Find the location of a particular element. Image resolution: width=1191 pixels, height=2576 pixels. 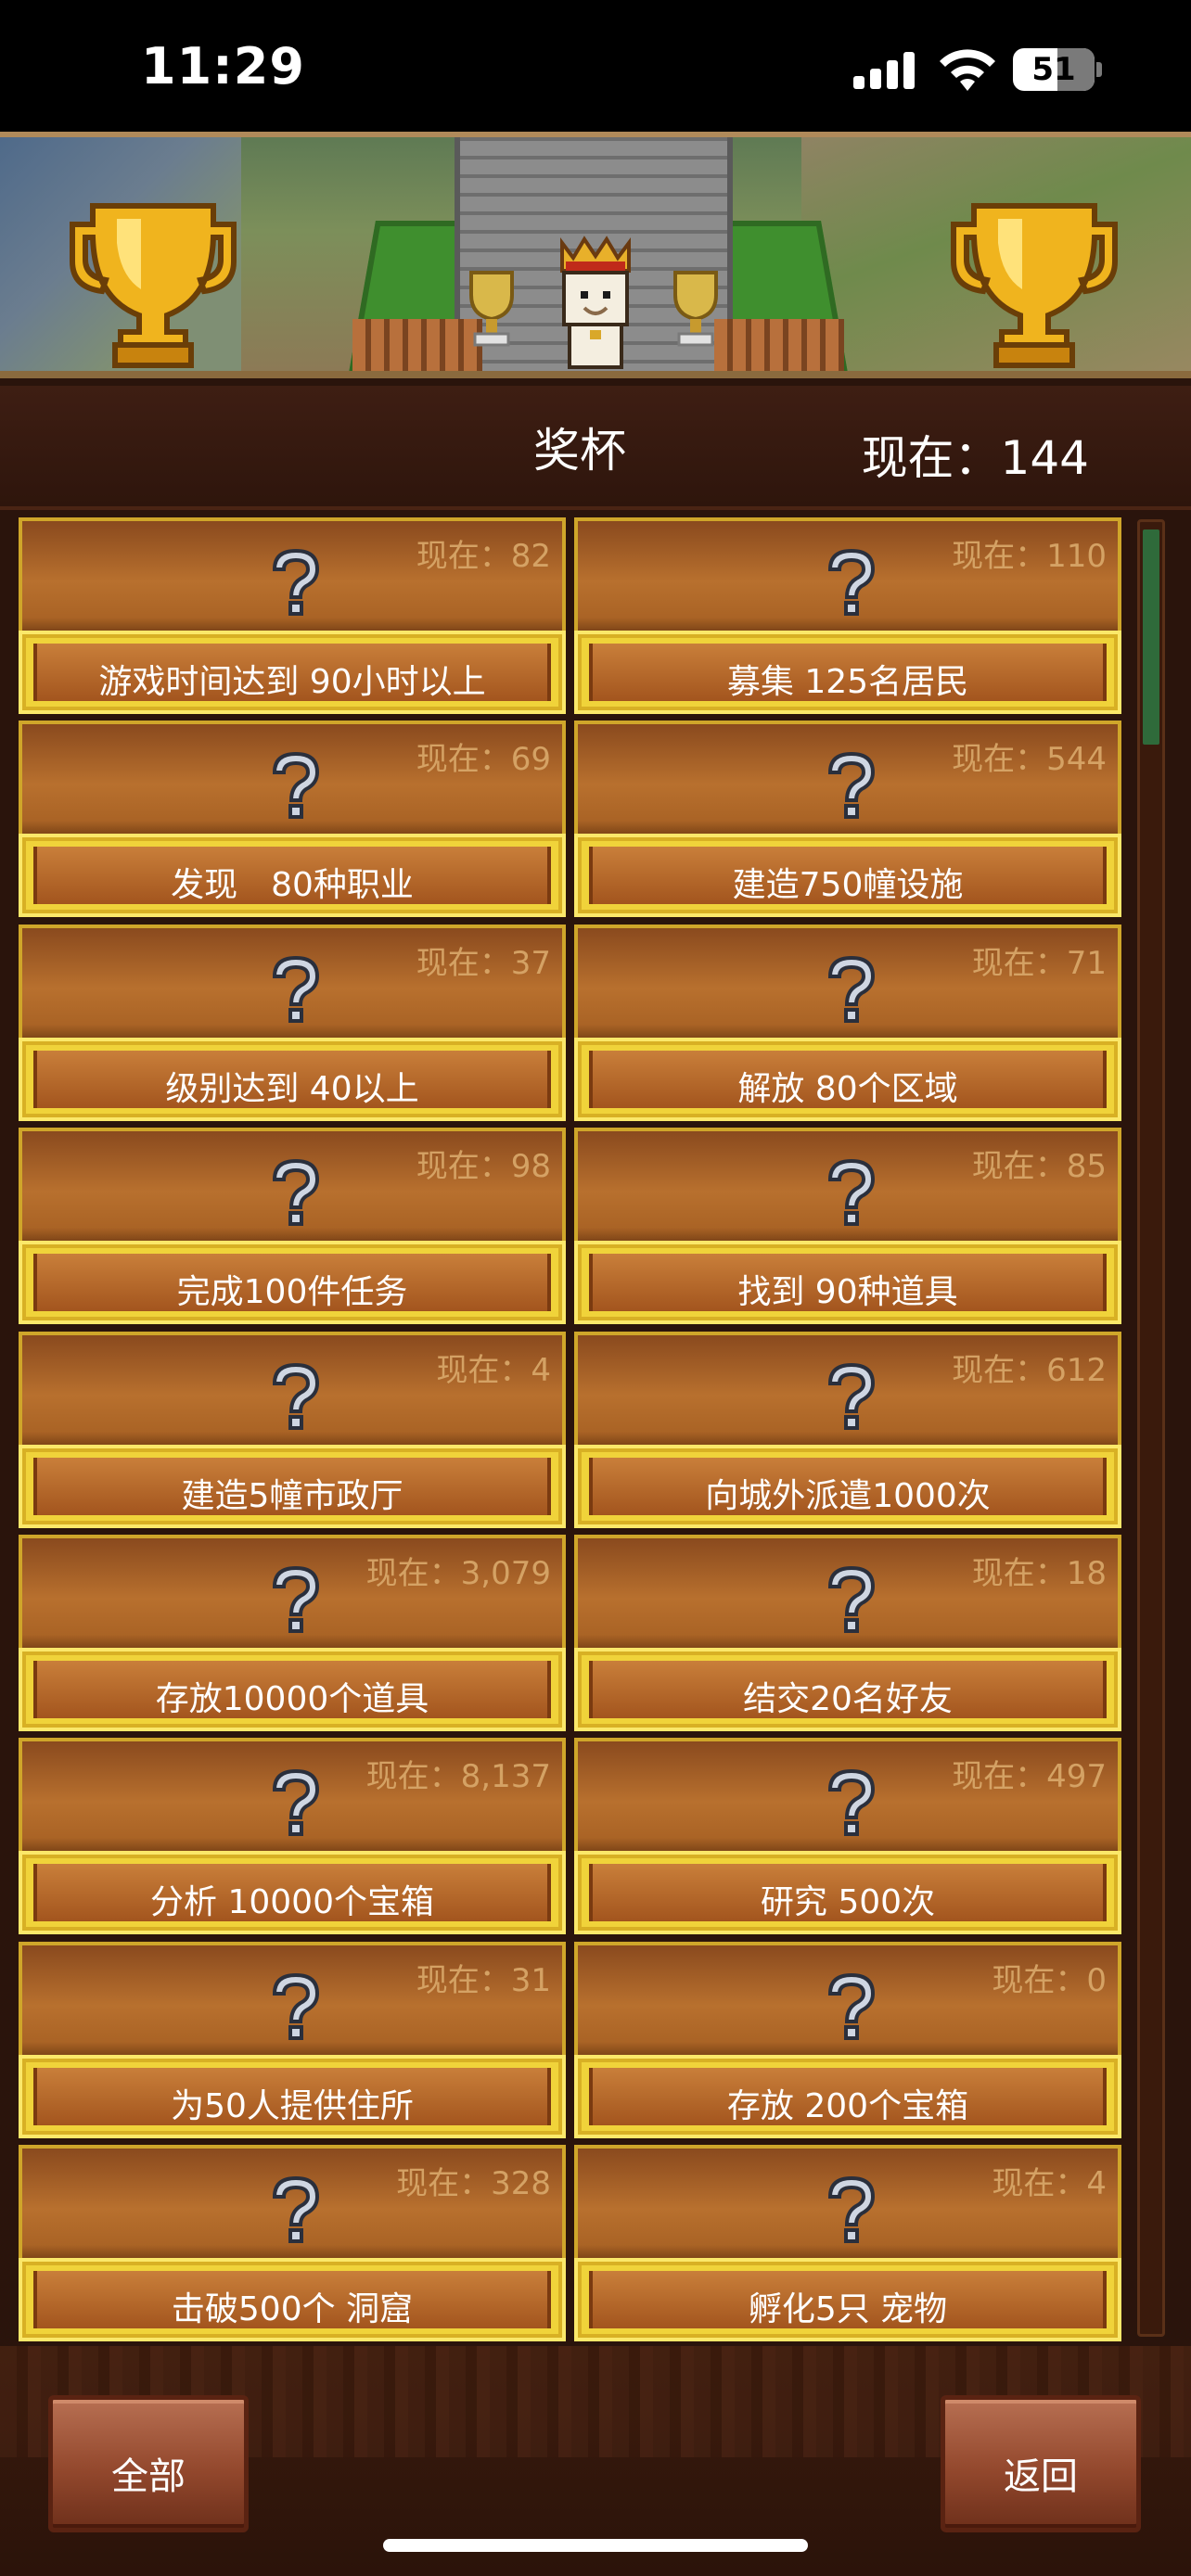

king-character-icon is located at coordinates (595, 302).